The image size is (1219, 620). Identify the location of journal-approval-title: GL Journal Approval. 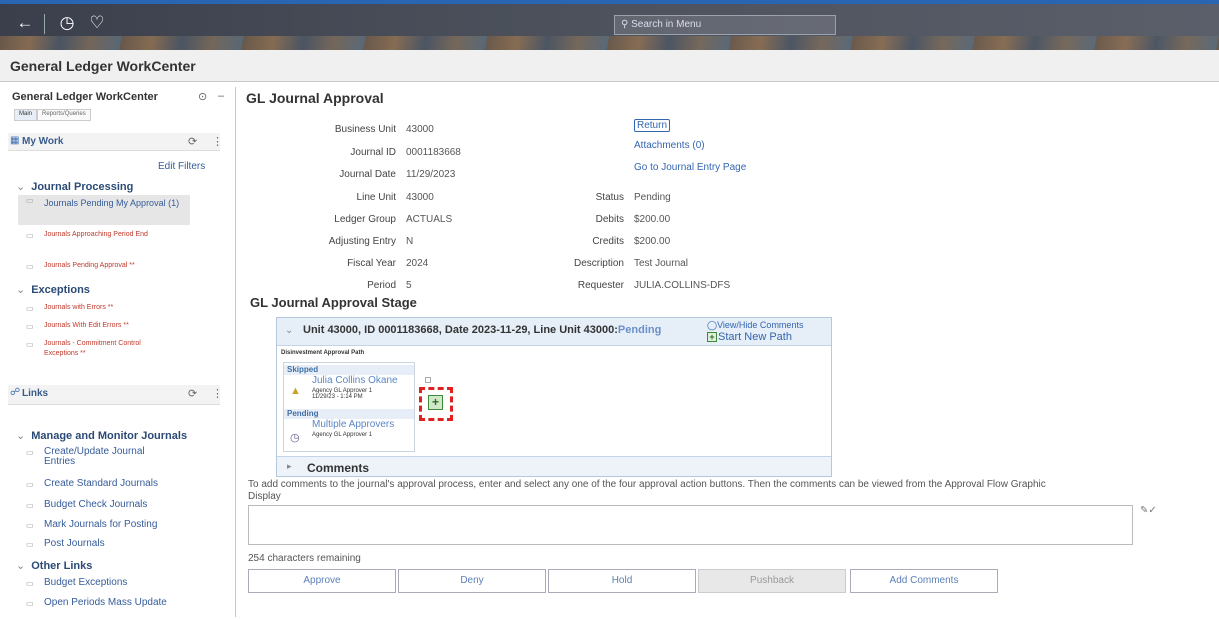
(315, 98).